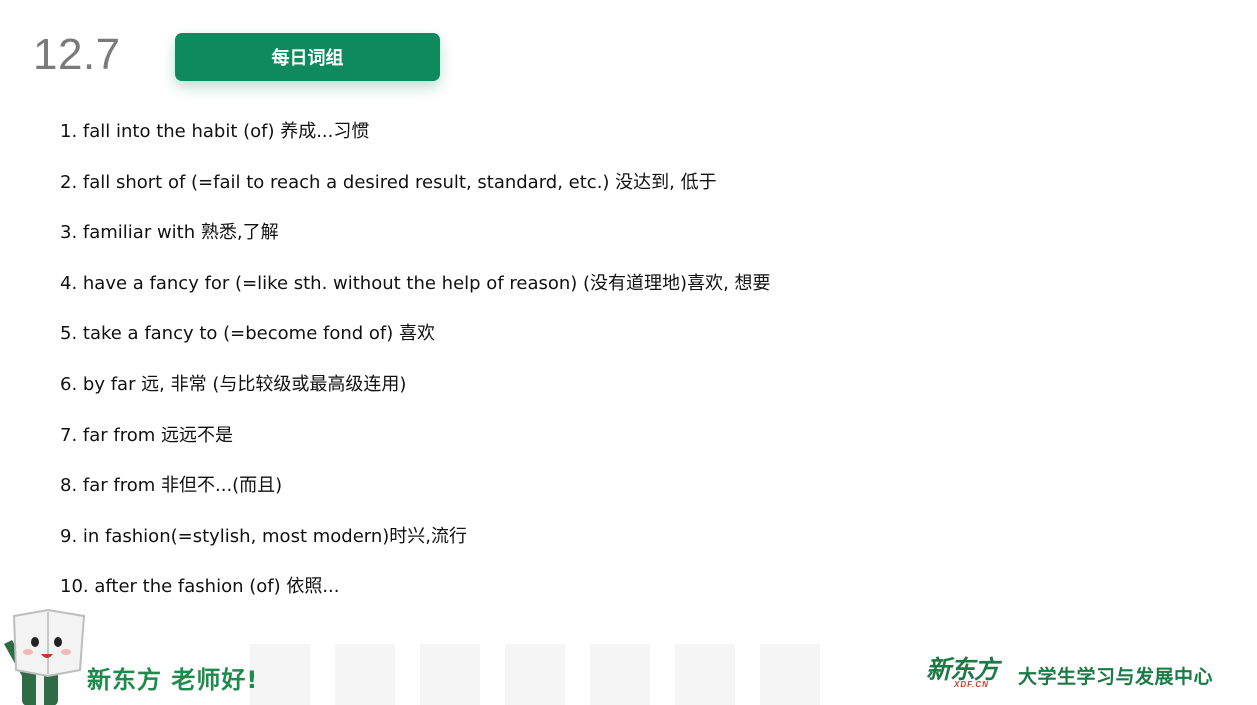 The width and height of the screenshot is (1257, 705). I want to click on brand-logo: 新东方 XDF.CN, so click(966, 675).